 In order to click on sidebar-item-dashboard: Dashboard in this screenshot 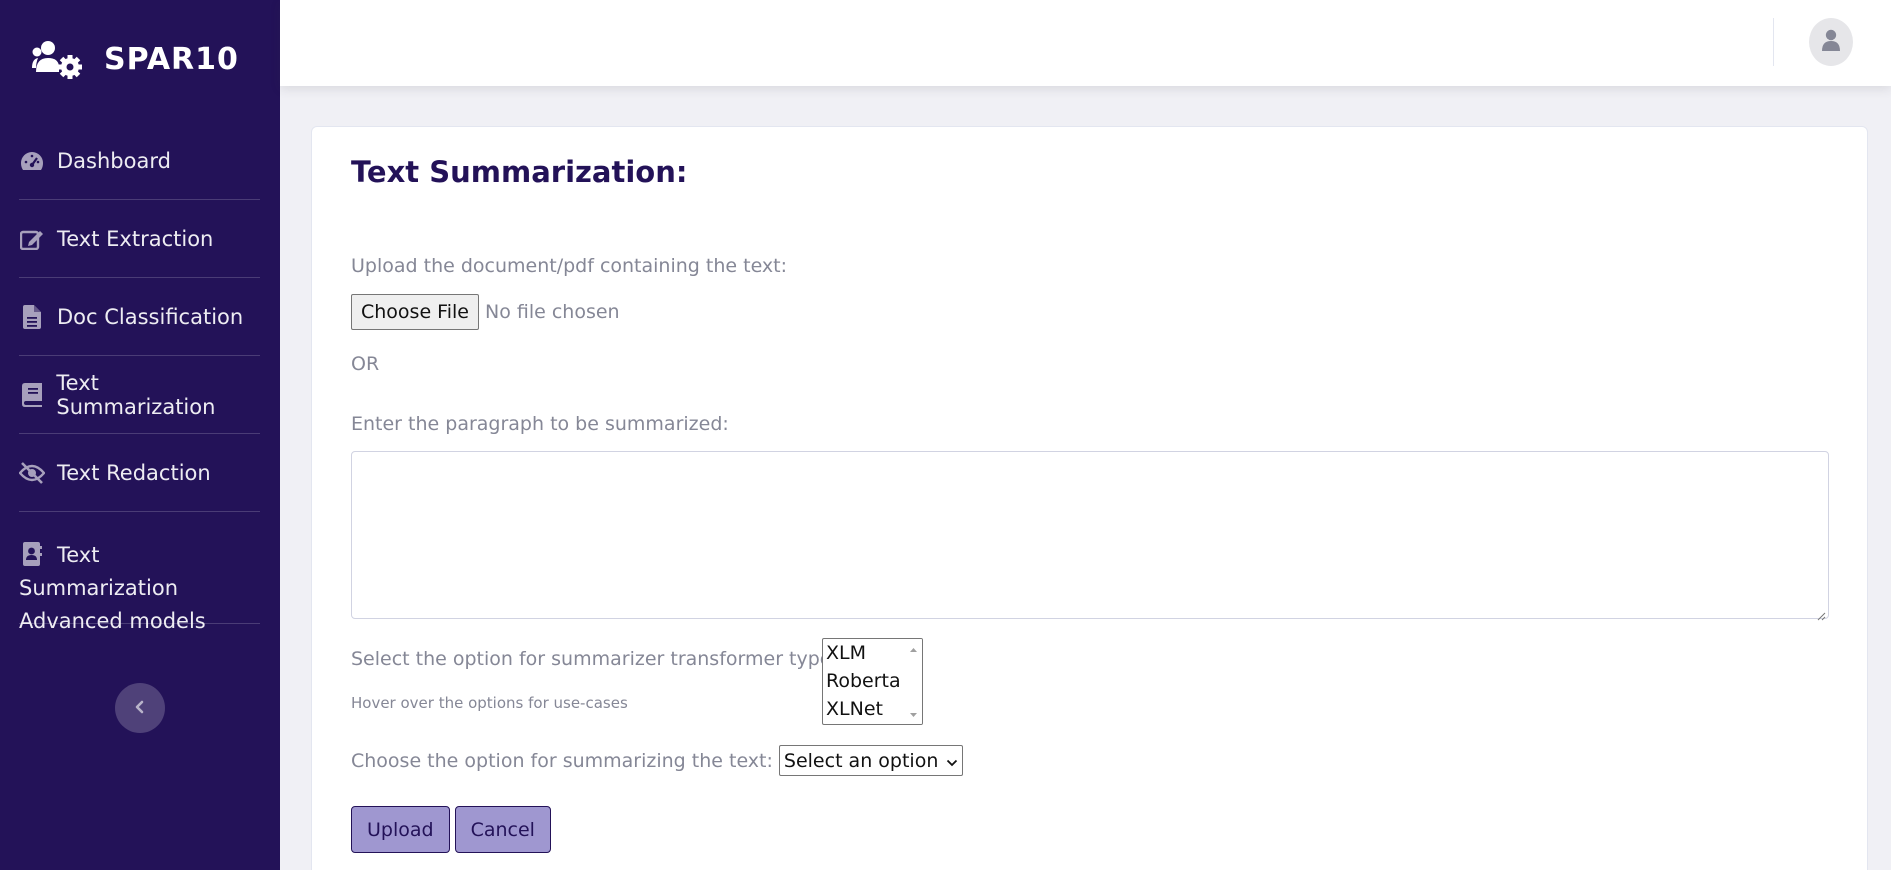, I will do `click(139, 161)`.